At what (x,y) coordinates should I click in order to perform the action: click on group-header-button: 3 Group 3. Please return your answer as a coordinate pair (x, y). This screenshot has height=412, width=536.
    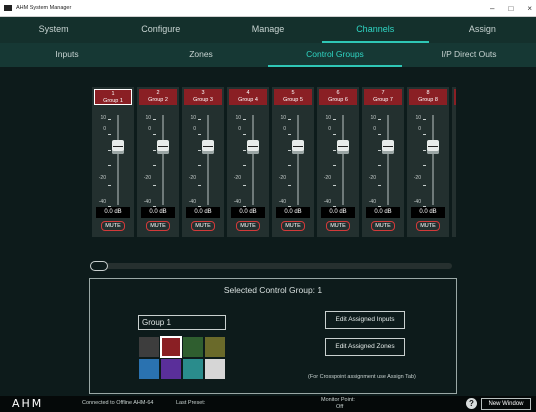
    Looking at the image, I should click on (203, 97).